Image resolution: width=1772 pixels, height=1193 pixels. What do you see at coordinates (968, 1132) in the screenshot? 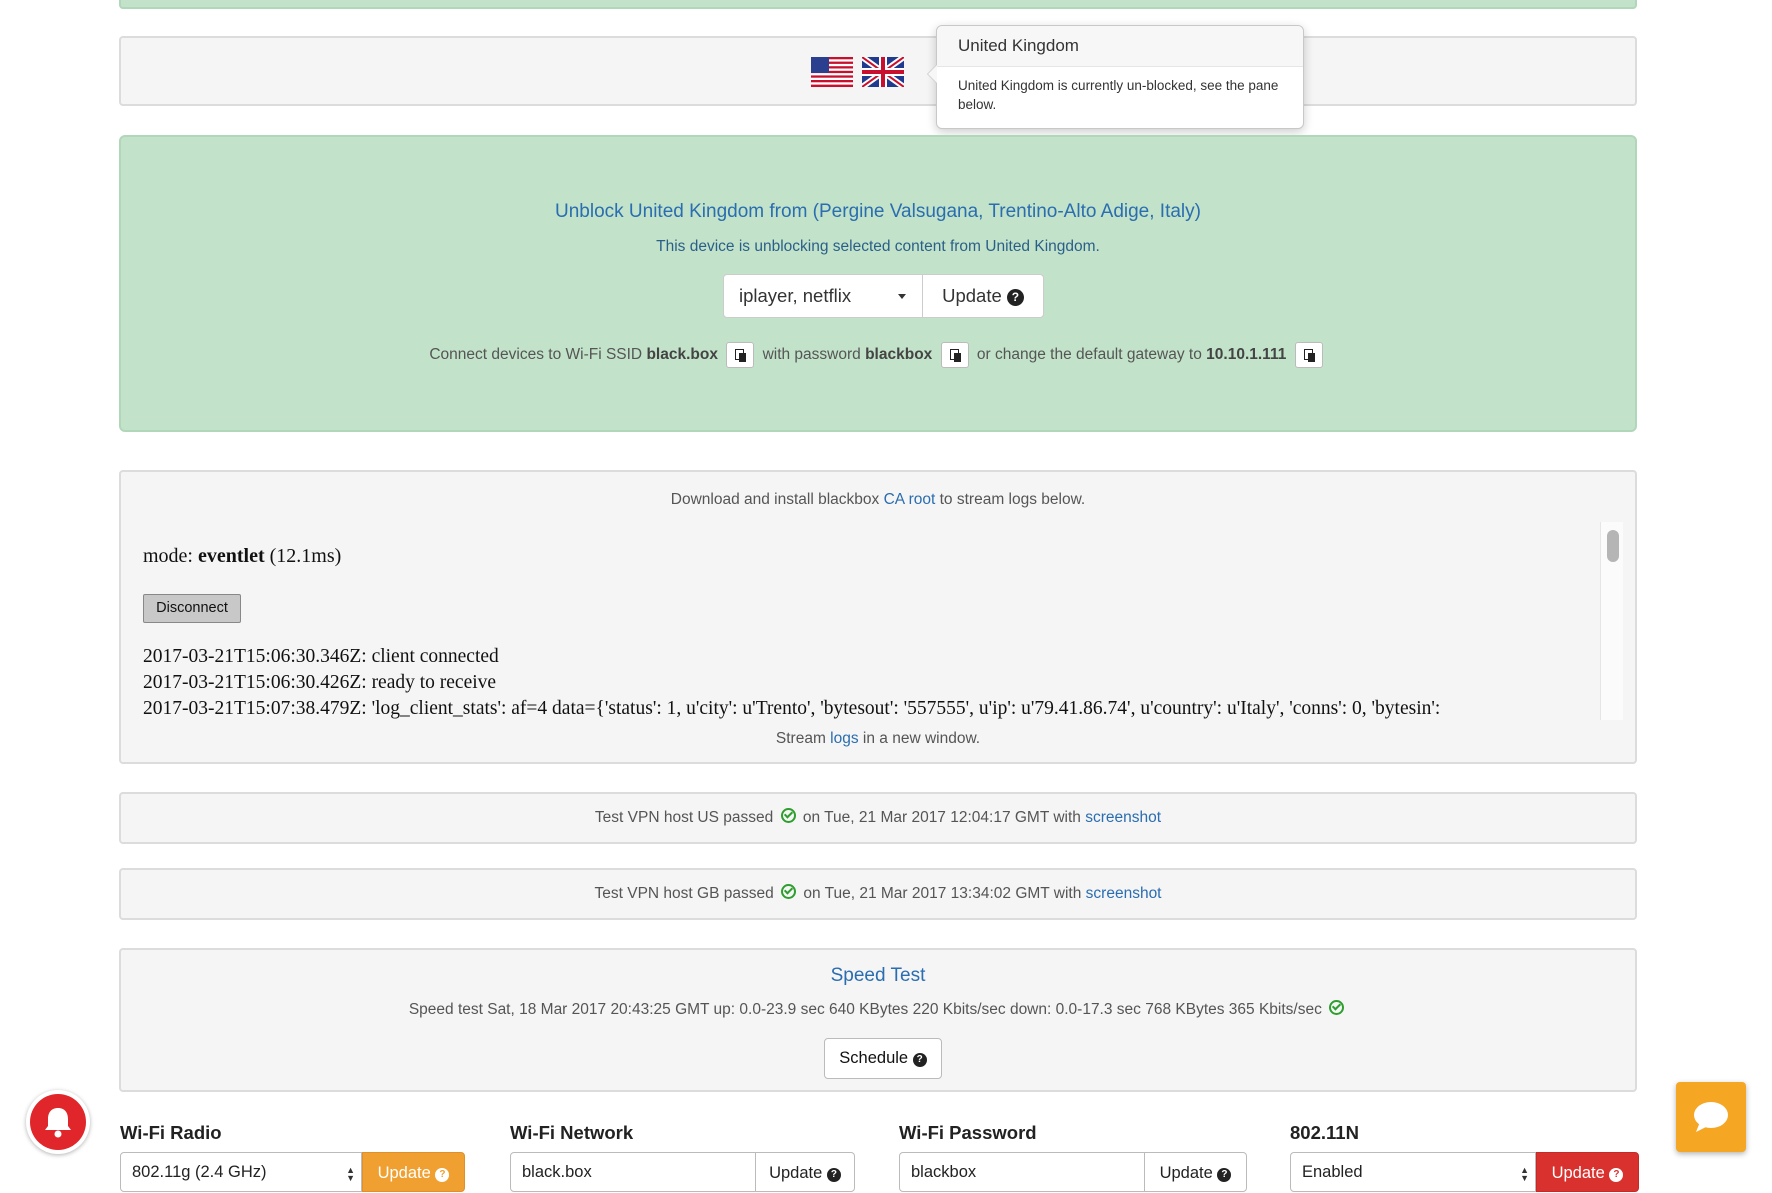
I see `wifi-password-label: Wi-Fi Password` at bounding box center [968, 1132].